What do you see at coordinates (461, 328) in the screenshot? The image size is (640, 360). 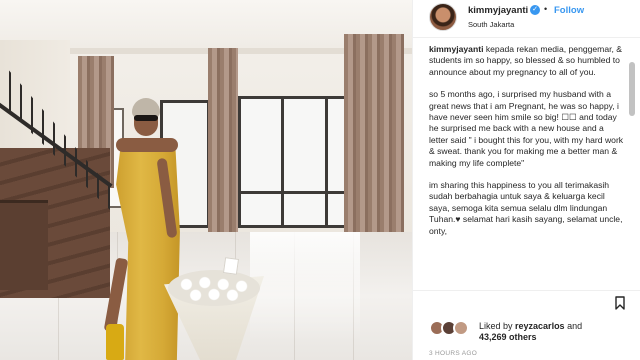 I see `liker-avatar` at bounding box center [461, 328].